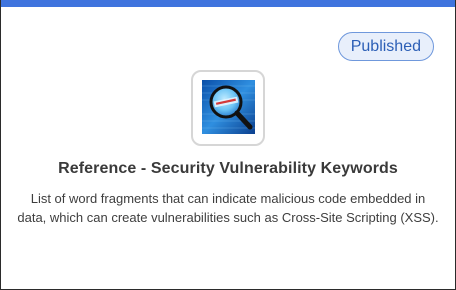  I want to click on card-accent-bar, so click(228, 3).